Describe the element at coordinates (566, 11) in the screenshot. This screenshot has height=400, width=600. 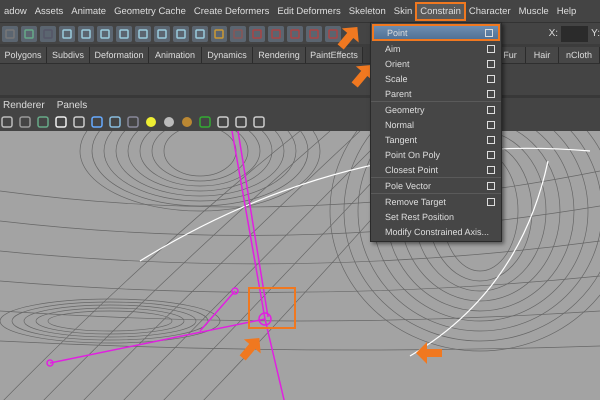
I see `menu-item: Help` at that location.